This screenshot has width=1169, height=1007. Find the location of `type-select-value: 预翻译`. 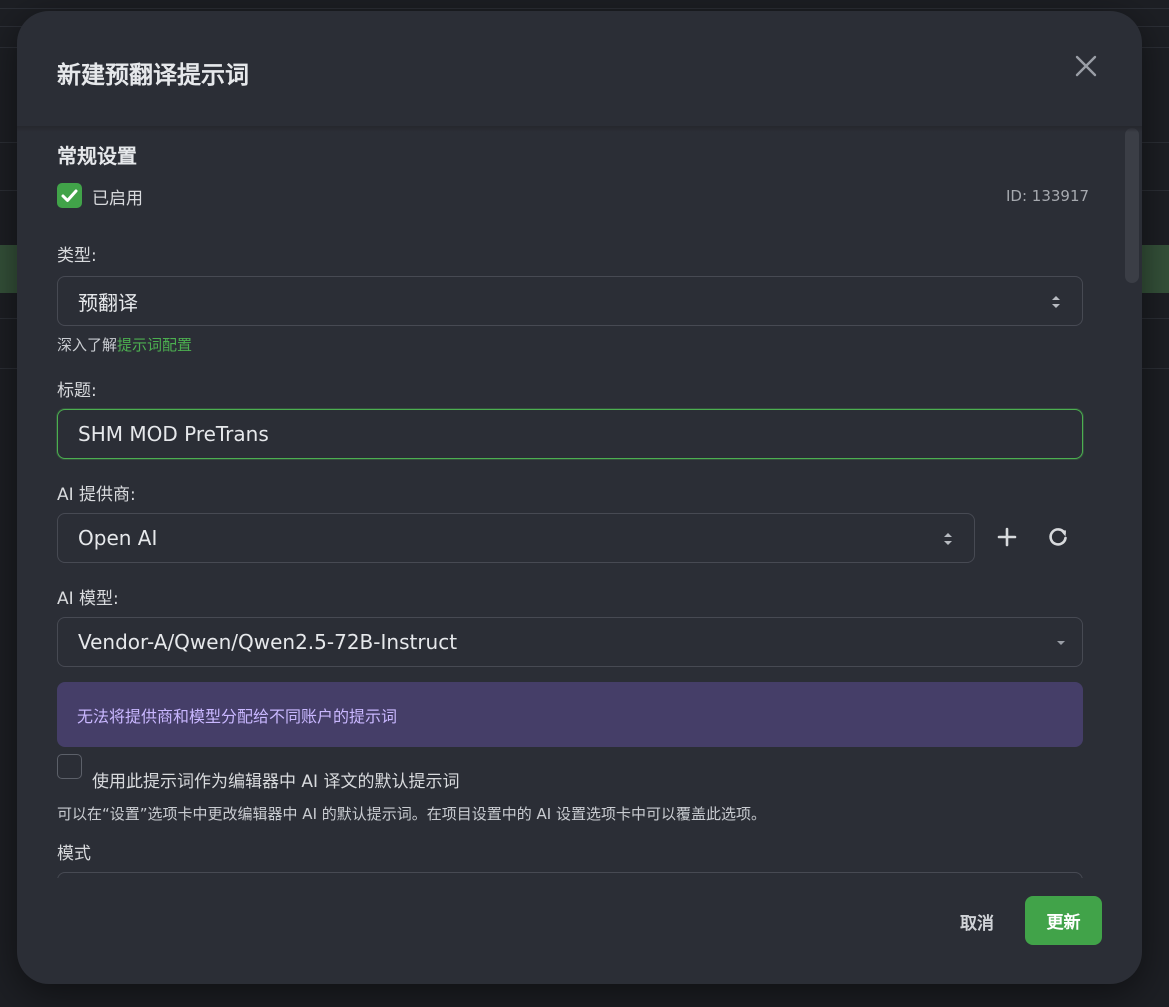

type-select-value: 预翻译 is located at coordinates (108, 302).